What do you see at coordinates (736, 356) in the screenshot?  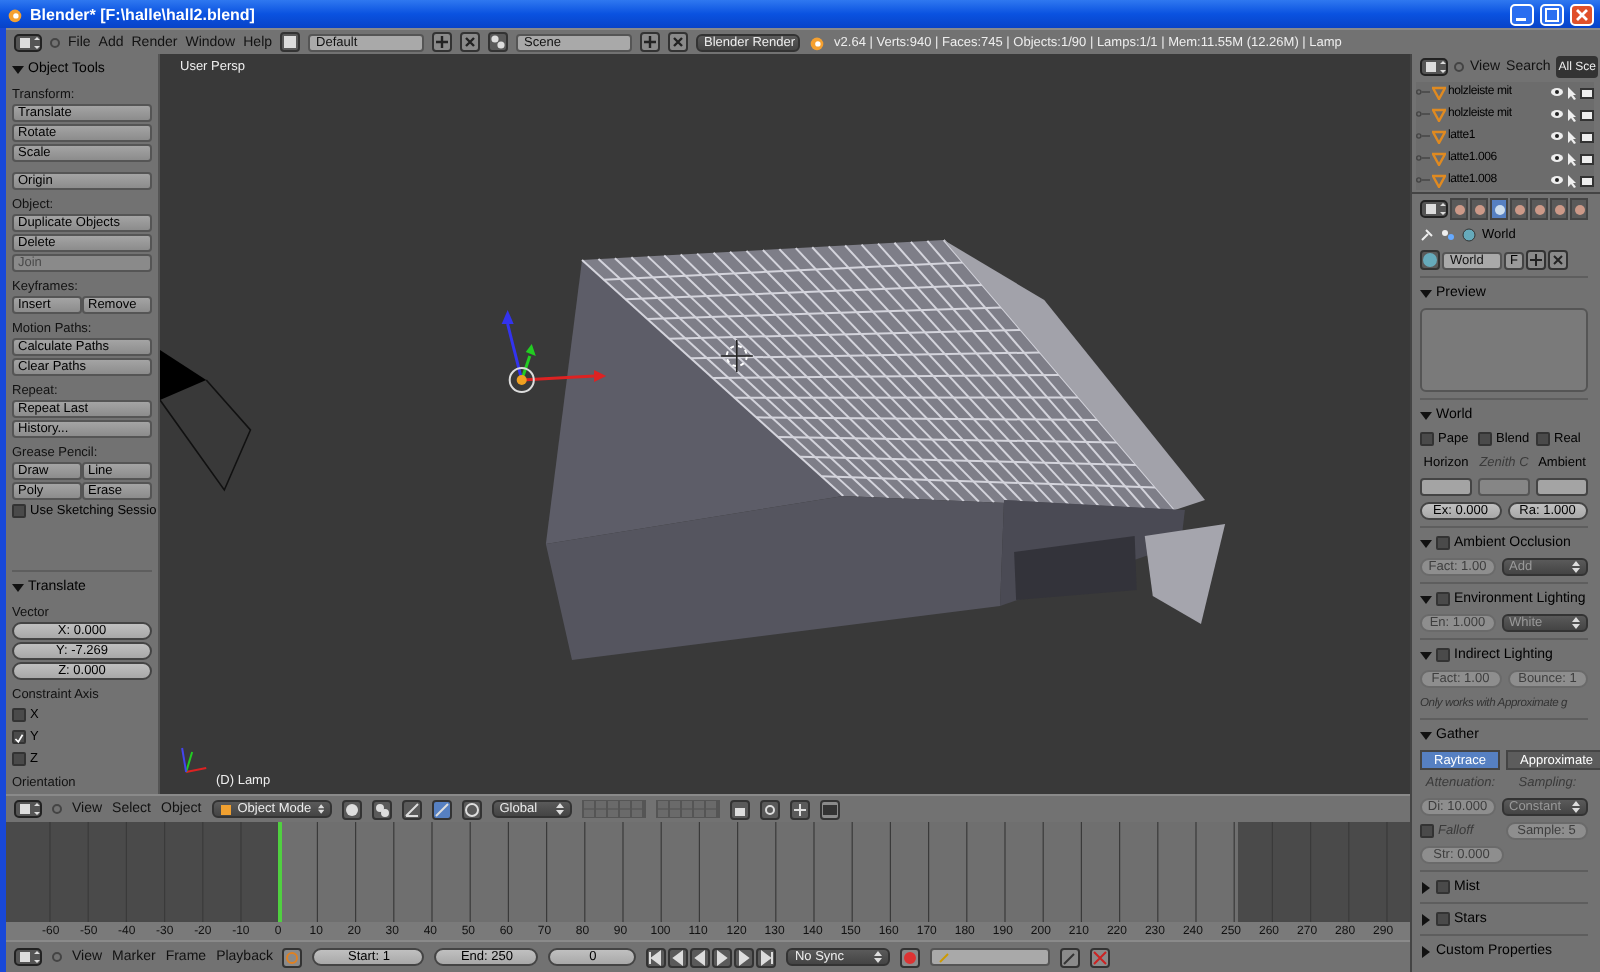 I see `cursor-icon` at bounding box center [736, 356].